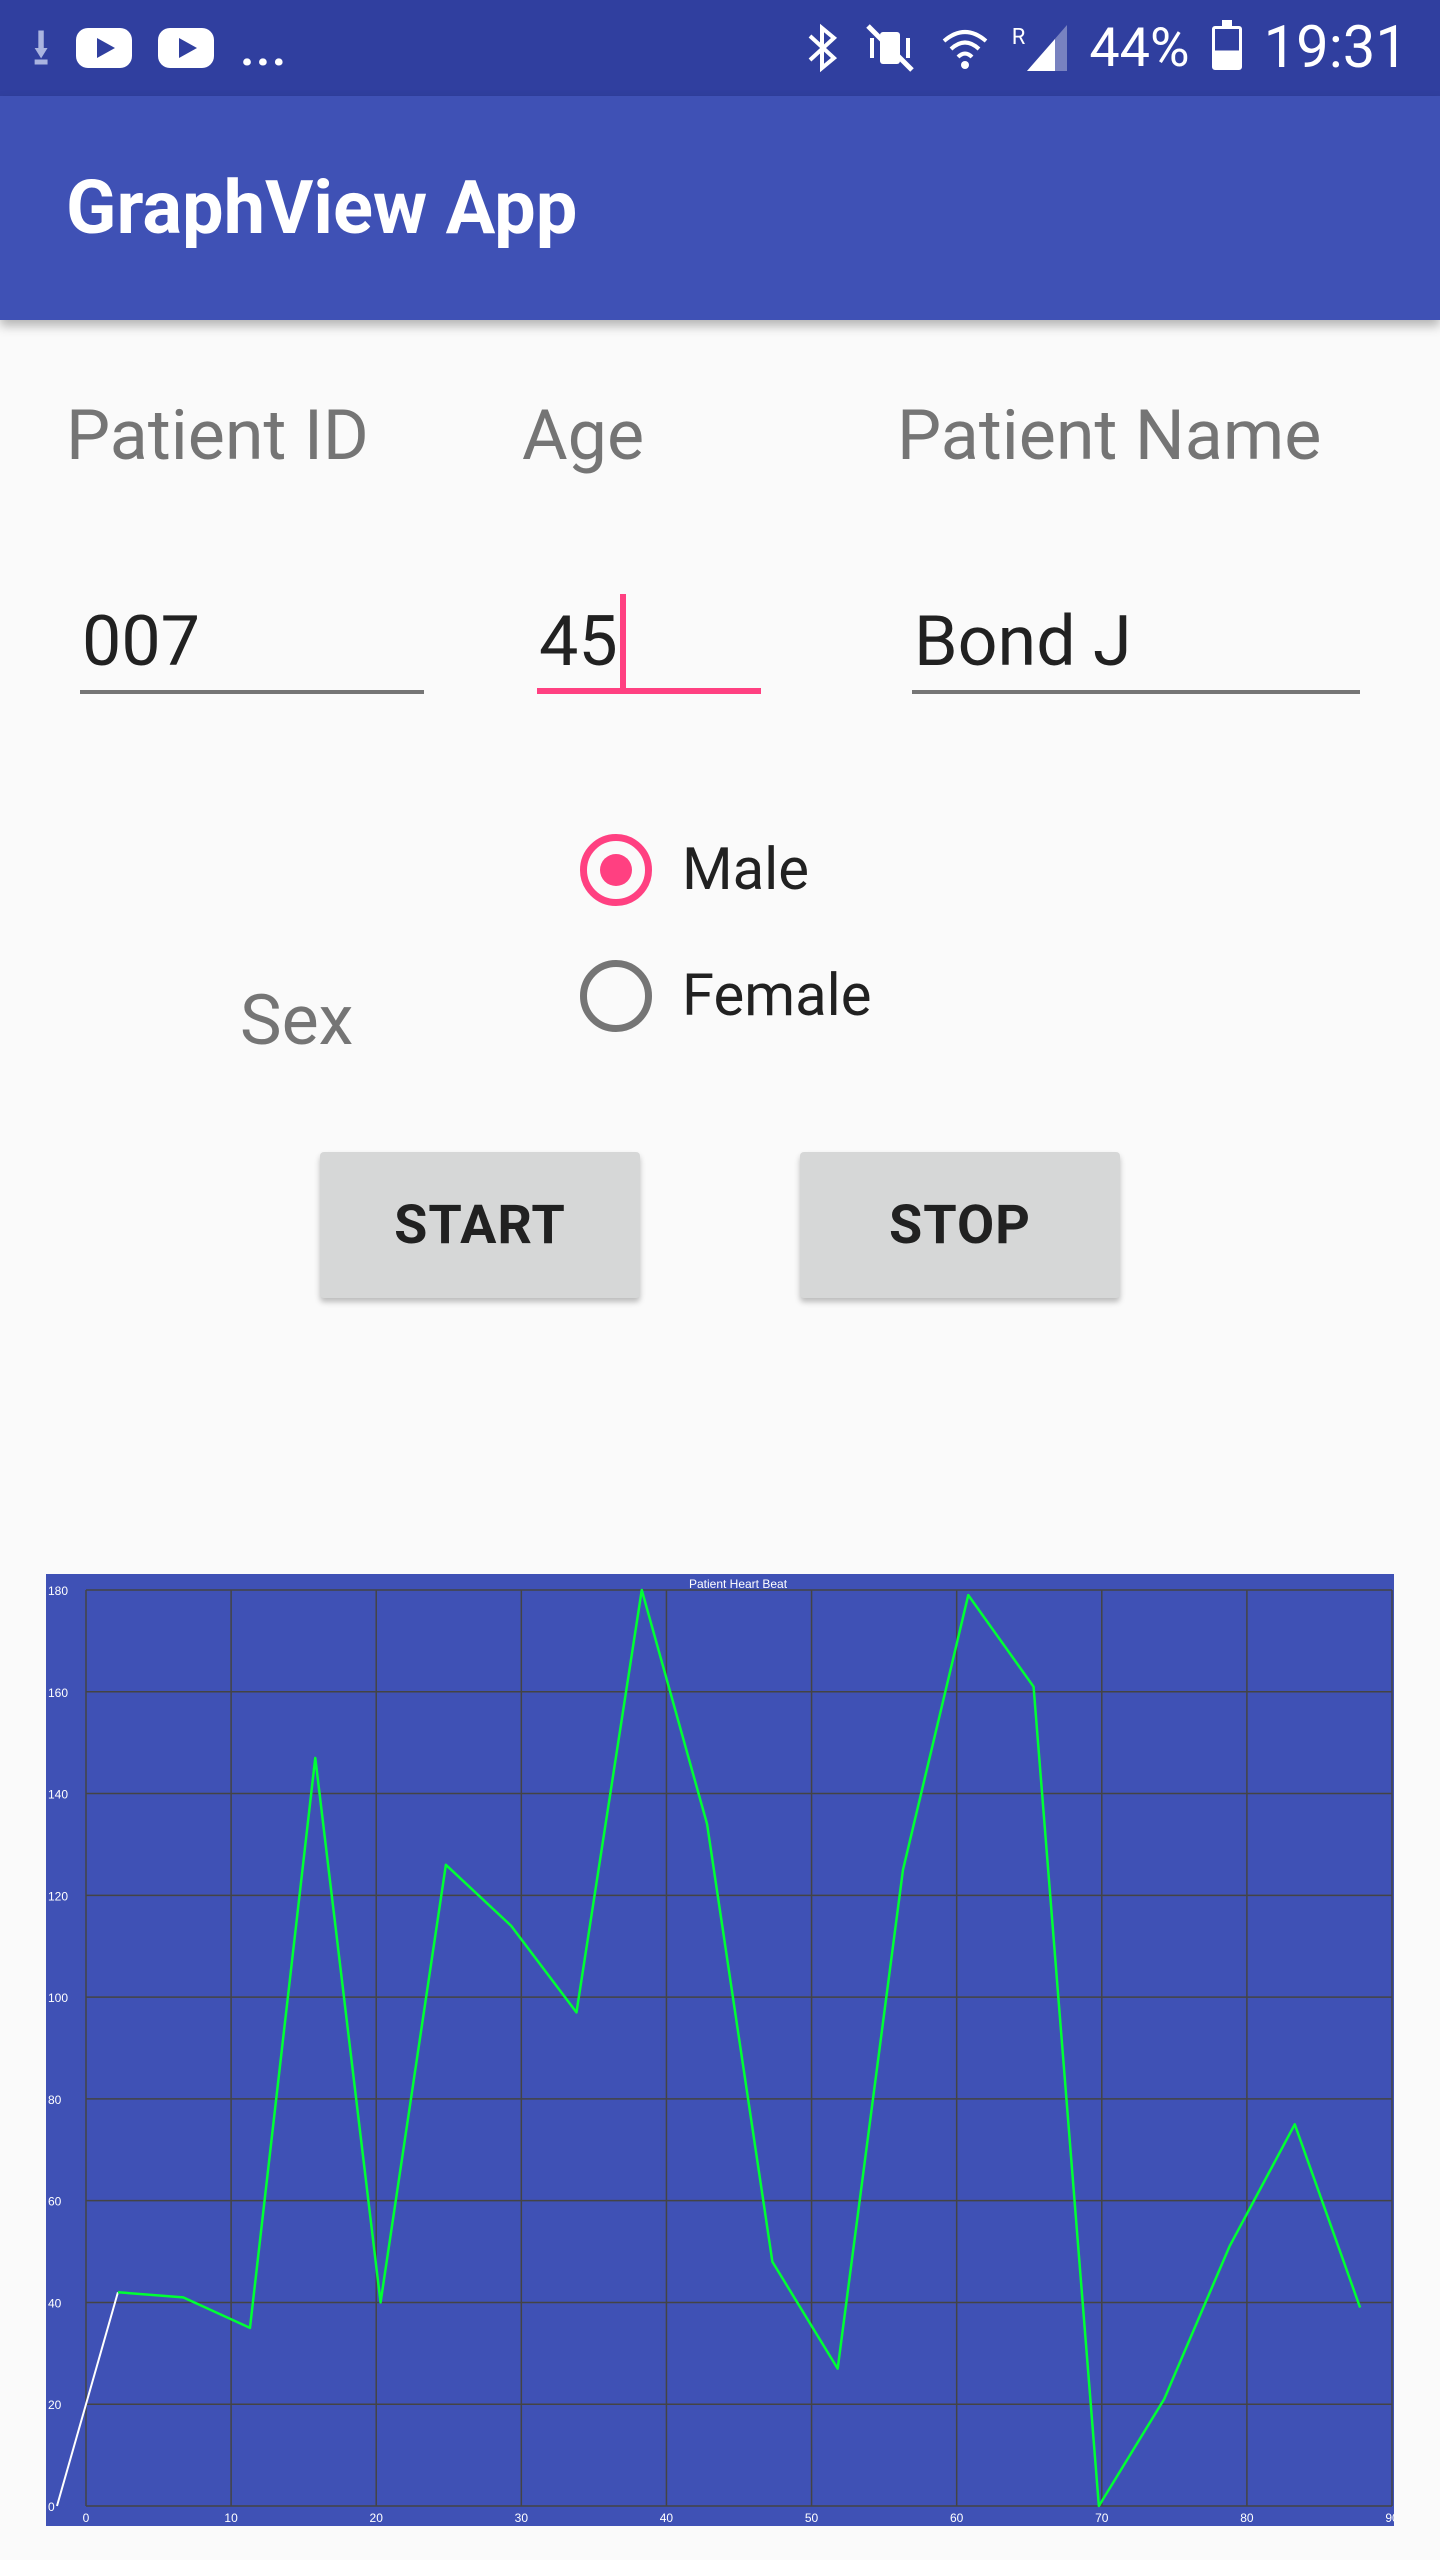 The height and width of the screenshot is (2560, 1440). Describe the element at coordinates (55, 2303) in the screenshot. I see `y-tick-label: 40` at that location.